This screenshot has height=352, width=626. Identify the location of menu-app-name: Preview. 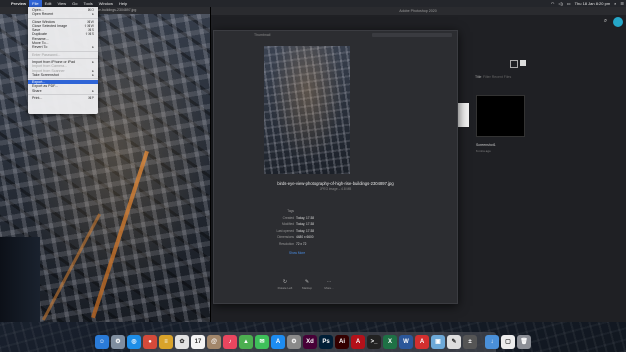
(18, 3).